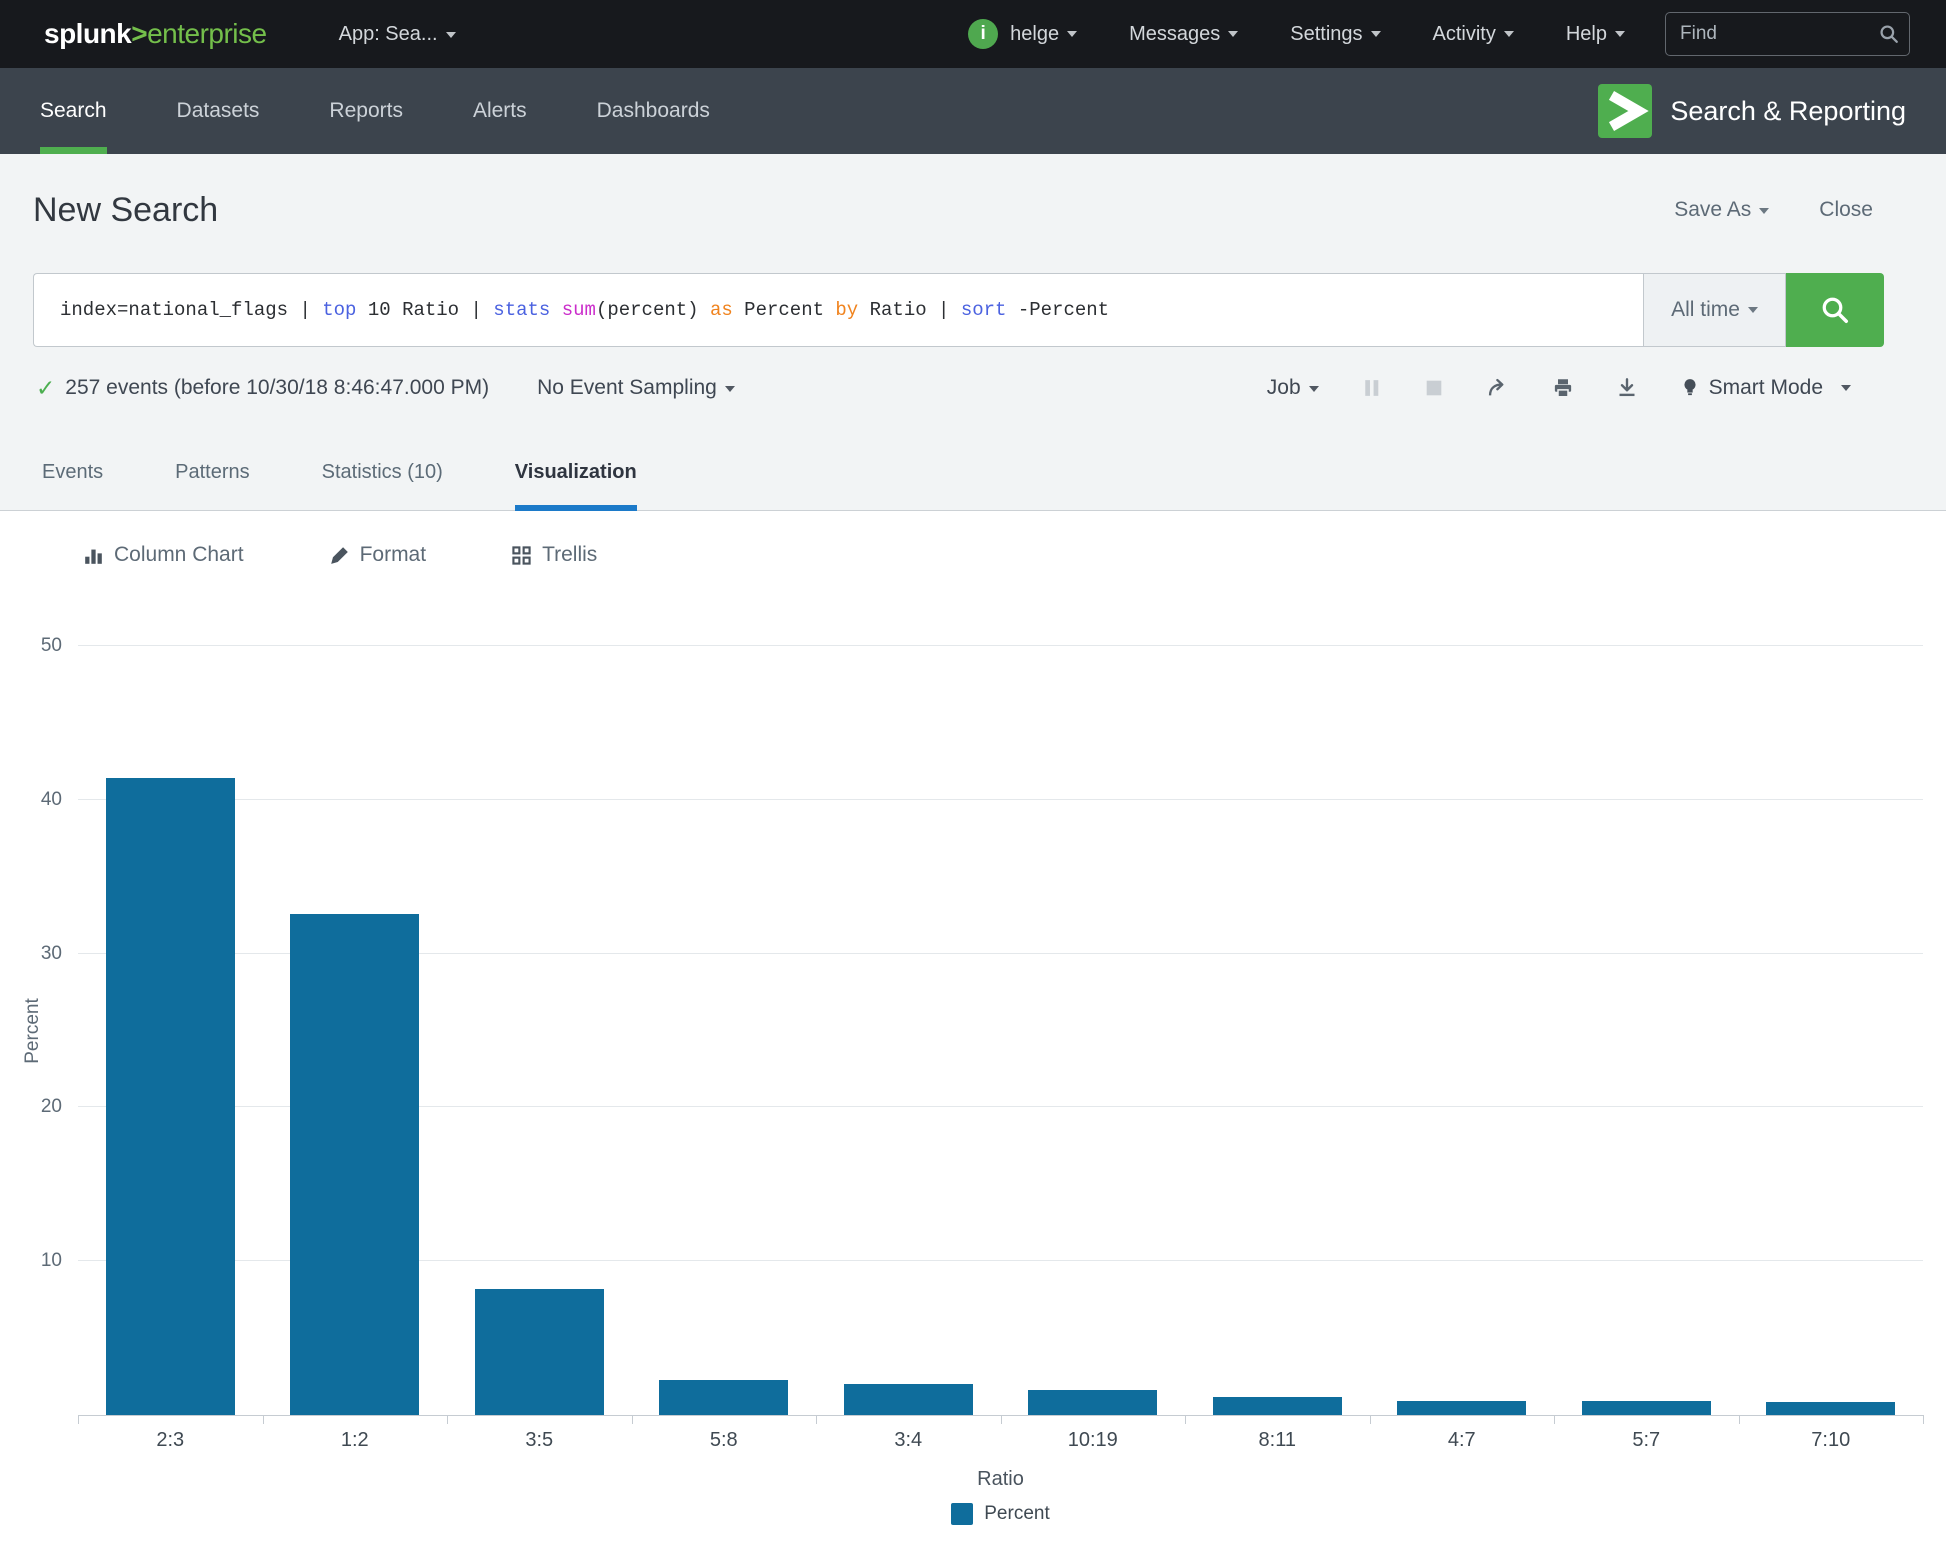 The image size is (1946, 1557). What do you see at coordinates (1335, 34) in the screenshot?
I see `topbar-menu-settings: Settings` at bounding box center [1335, 34].